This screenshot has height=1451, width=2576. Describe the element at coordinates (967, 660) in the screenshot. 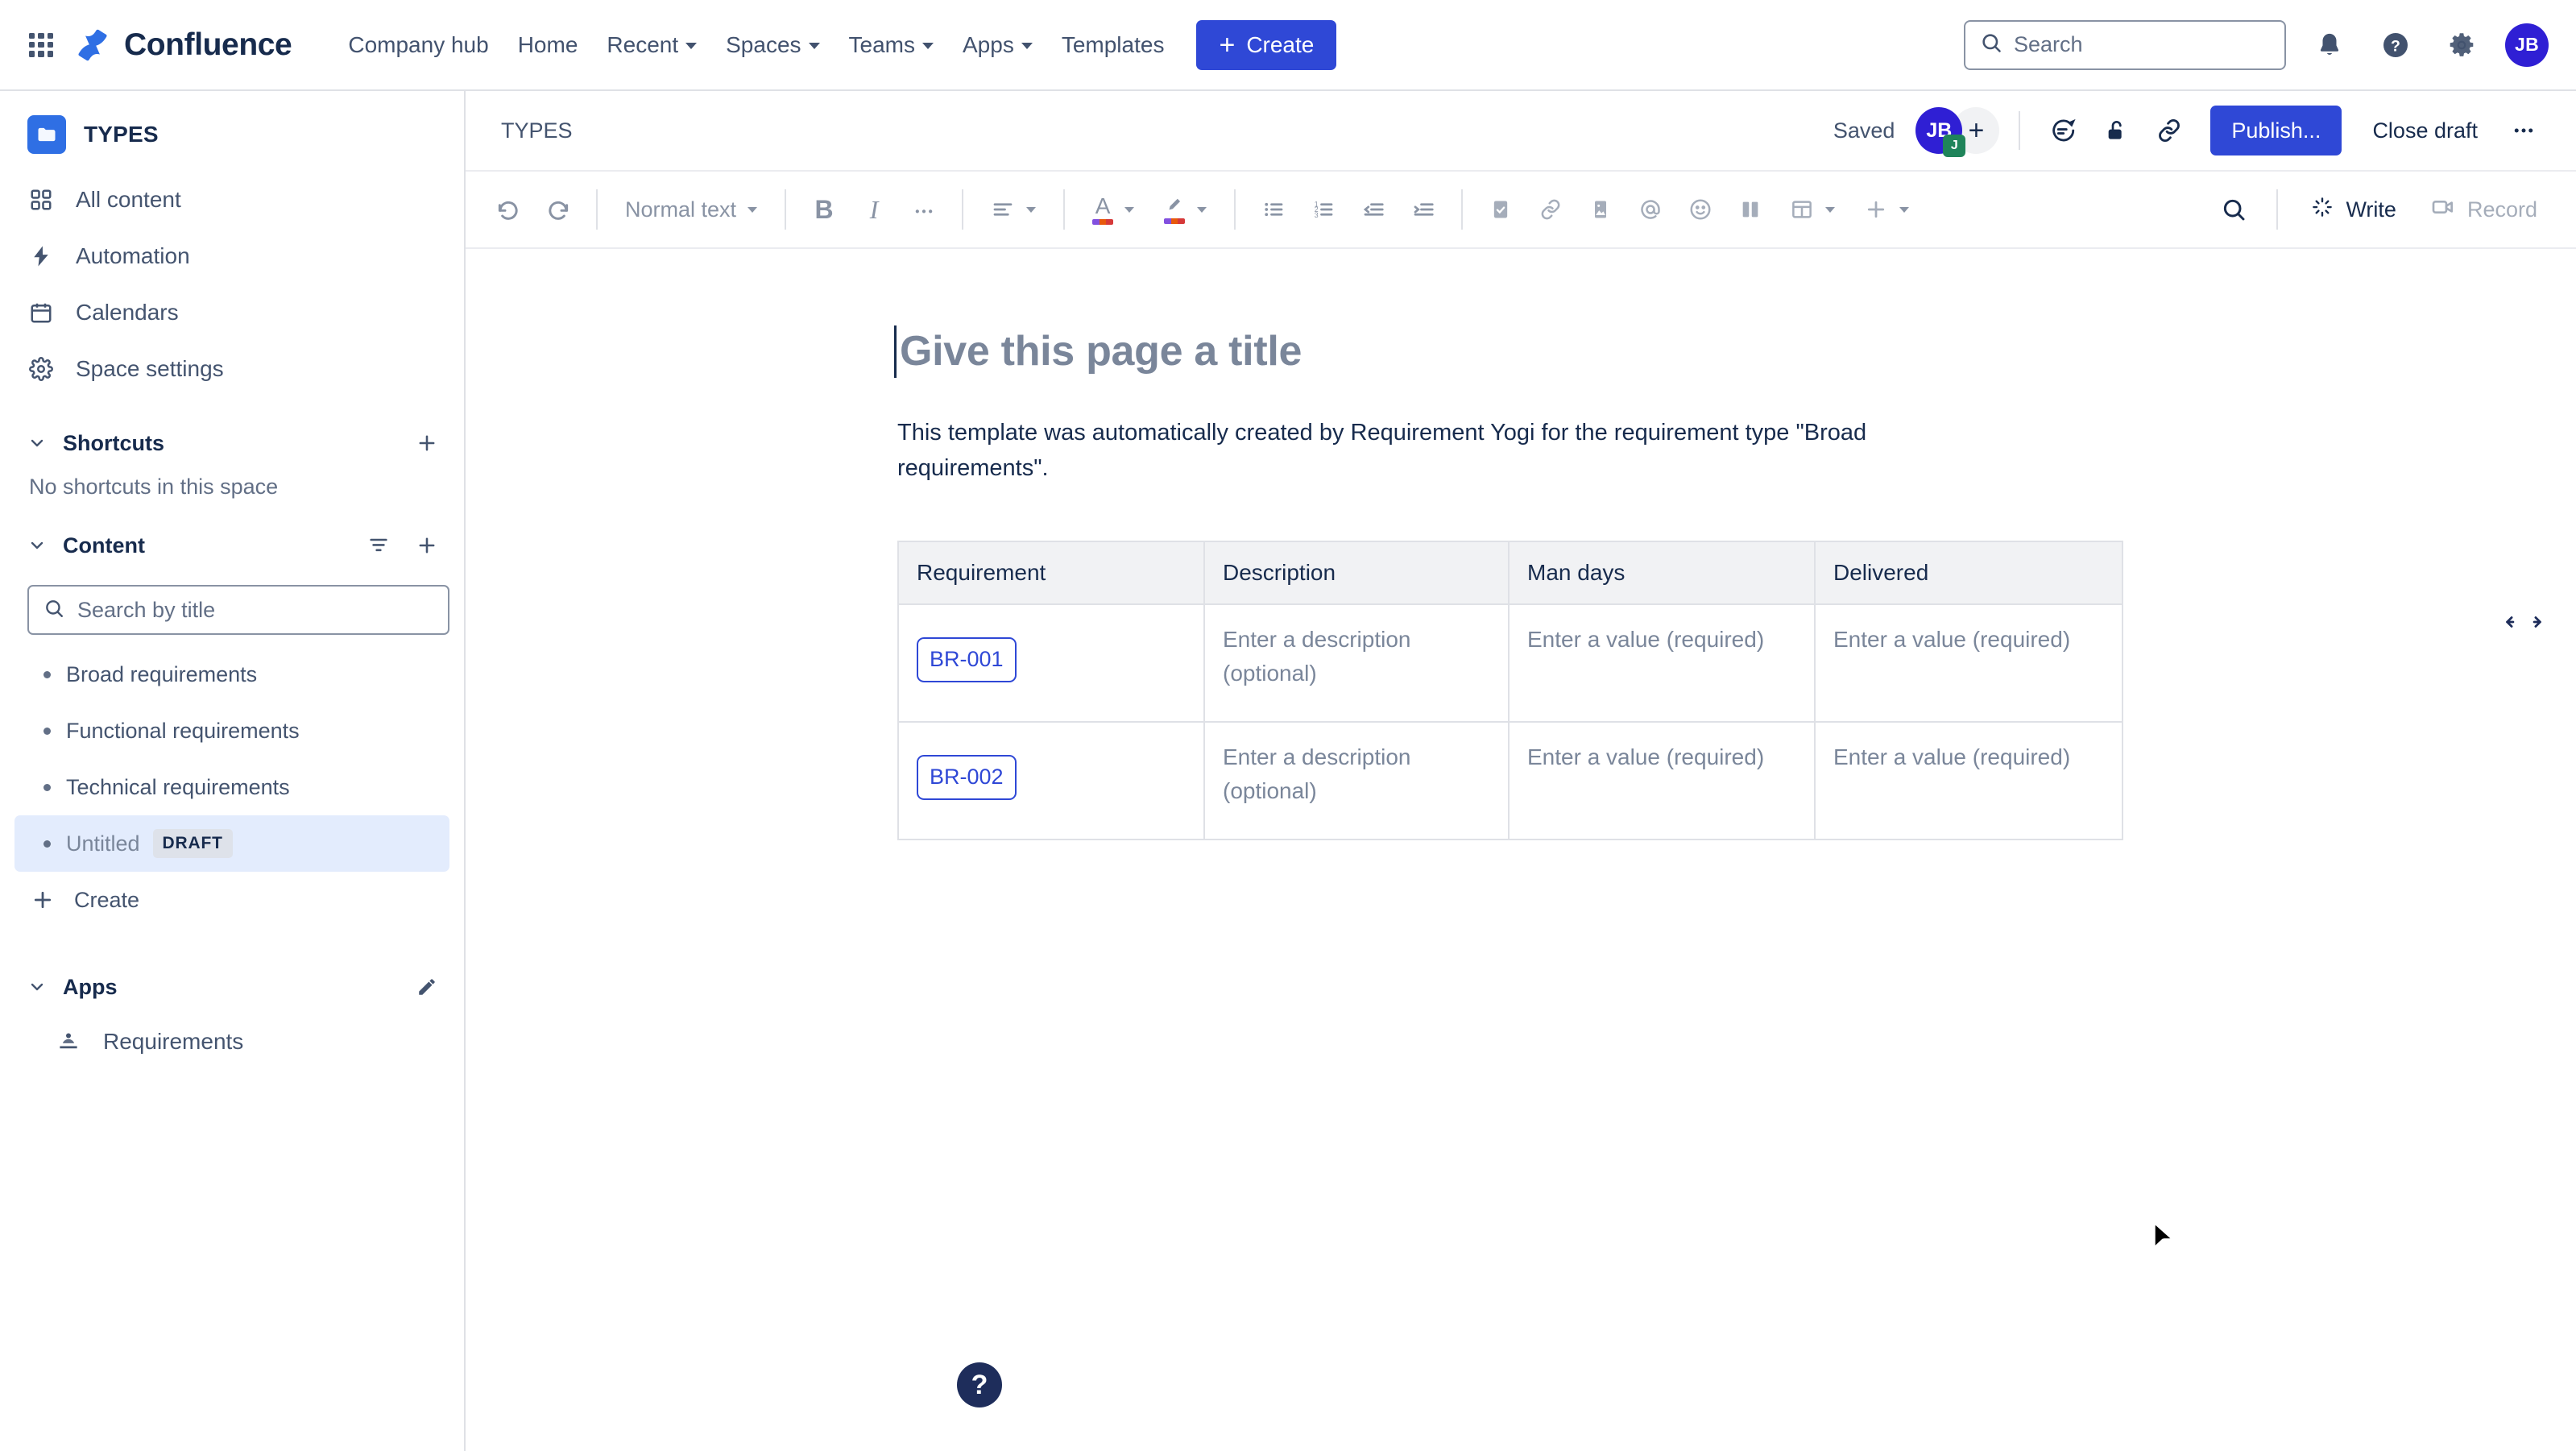

I see `requirement-chip: BR-001` at that location.